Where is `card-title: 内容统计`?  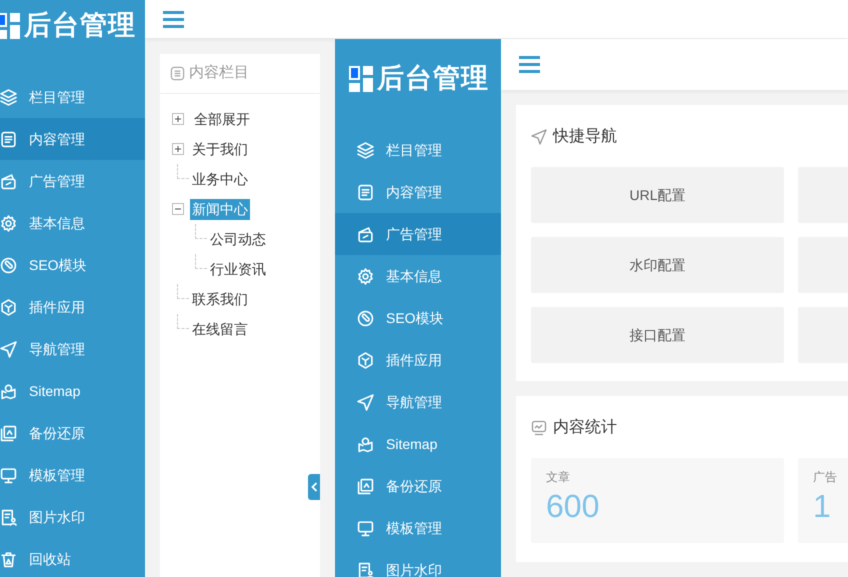
card-title: 内容统计 is located at coordinates (585, 428).